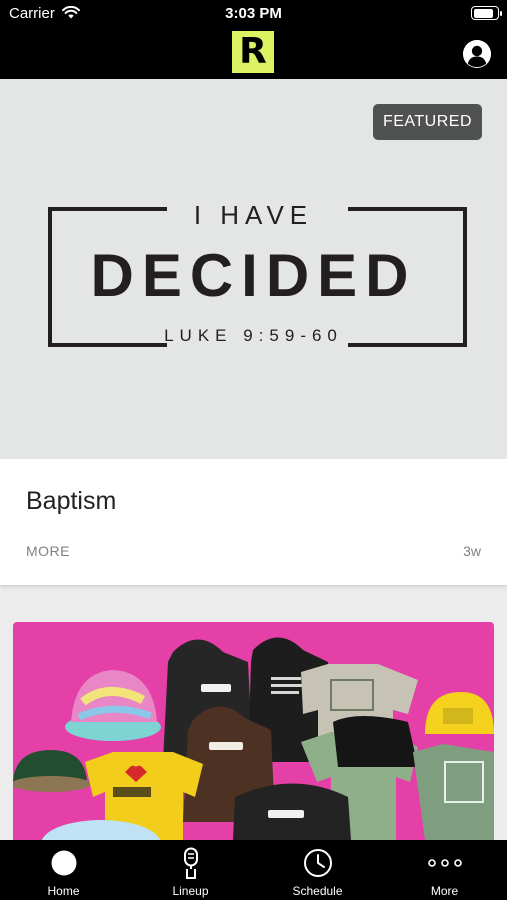  I want to click on more-link: MORE, so click(48, 551).